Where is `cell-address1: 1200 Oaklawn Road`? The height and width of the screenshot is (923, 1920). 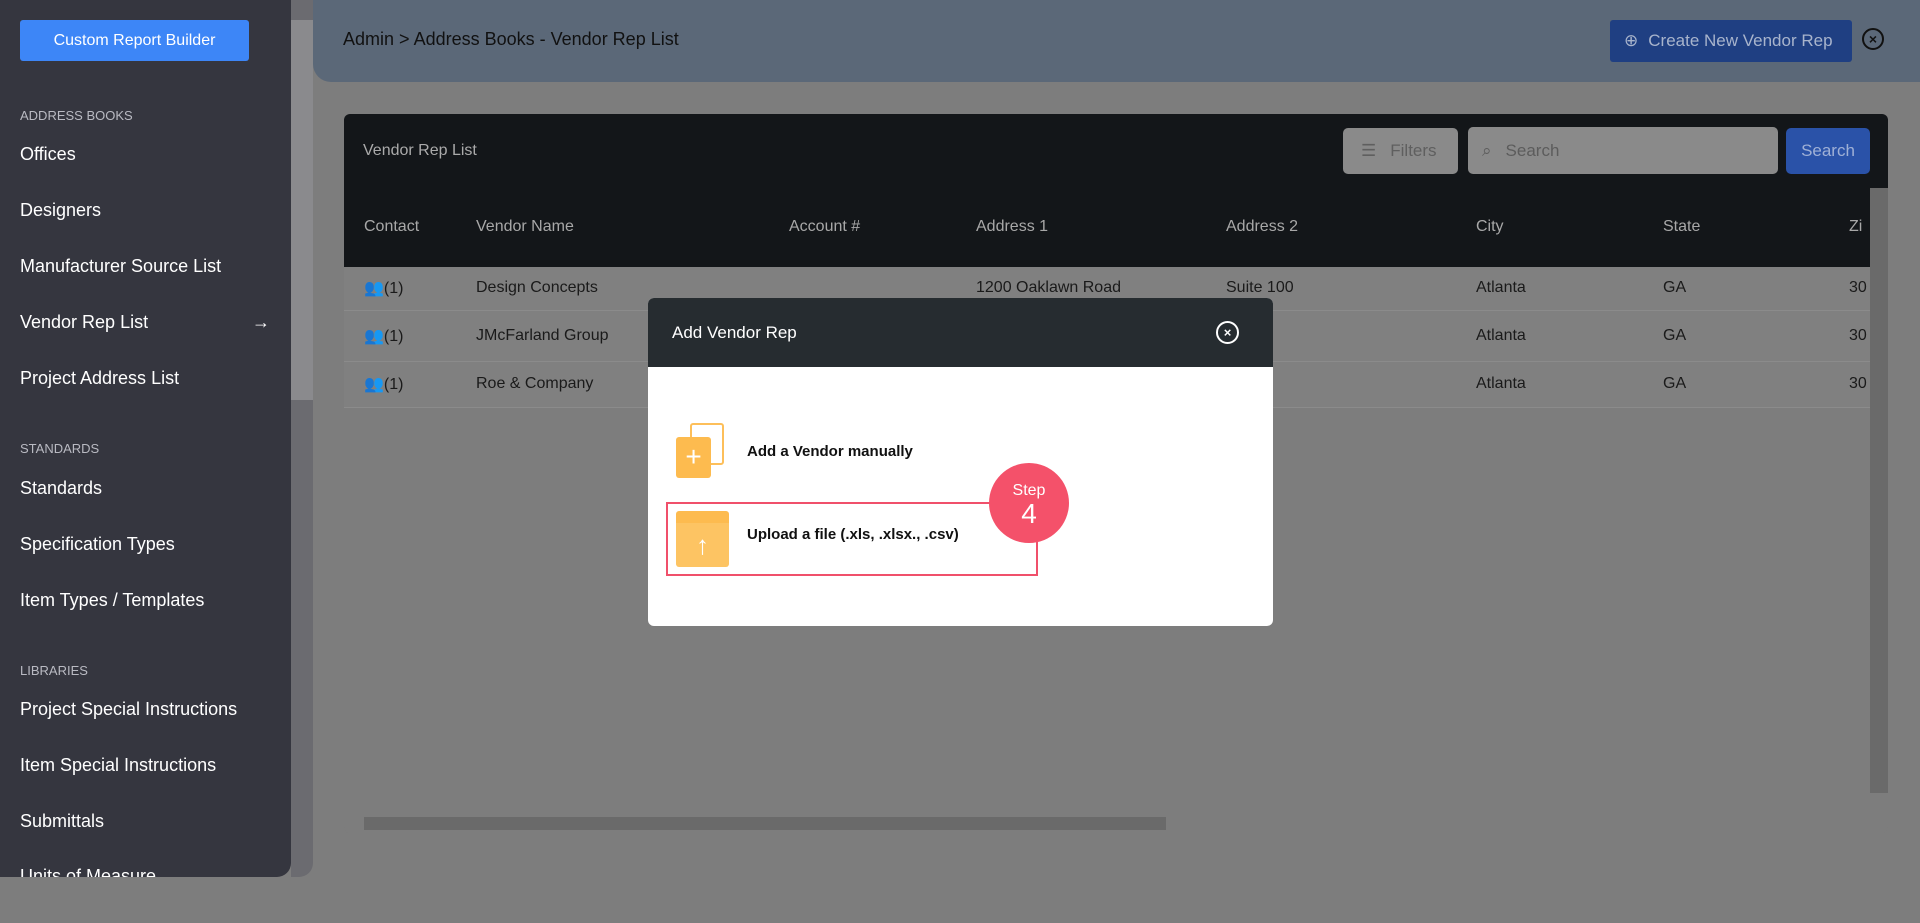
cell-address1: 1200 Oaklawn Road is located at coordinates (1048, 287).